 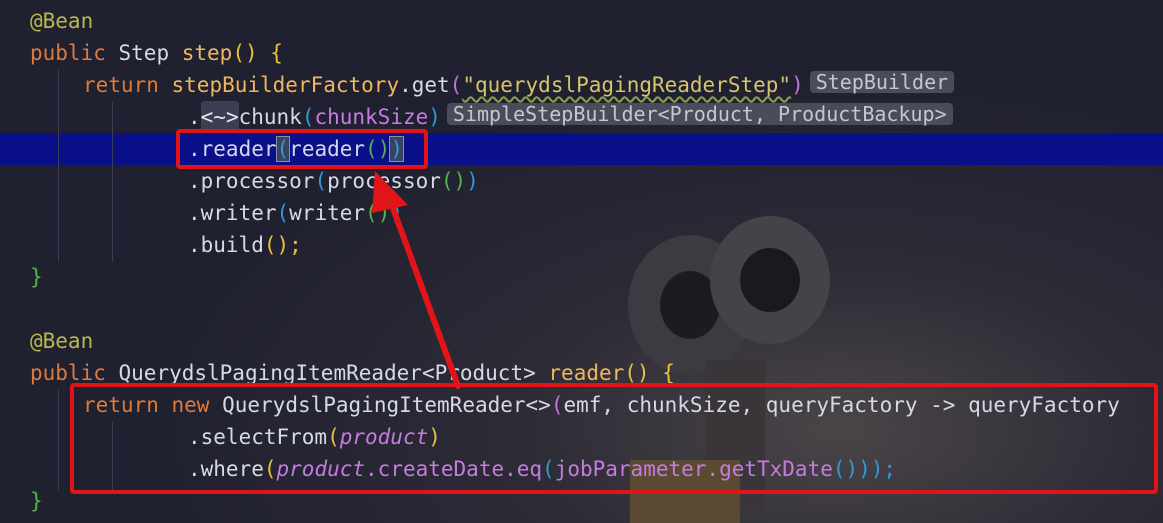 What do you see at coordinates (327, 213) in the screenshot?
I see `argument: writer` at bounding box center [327, 213].